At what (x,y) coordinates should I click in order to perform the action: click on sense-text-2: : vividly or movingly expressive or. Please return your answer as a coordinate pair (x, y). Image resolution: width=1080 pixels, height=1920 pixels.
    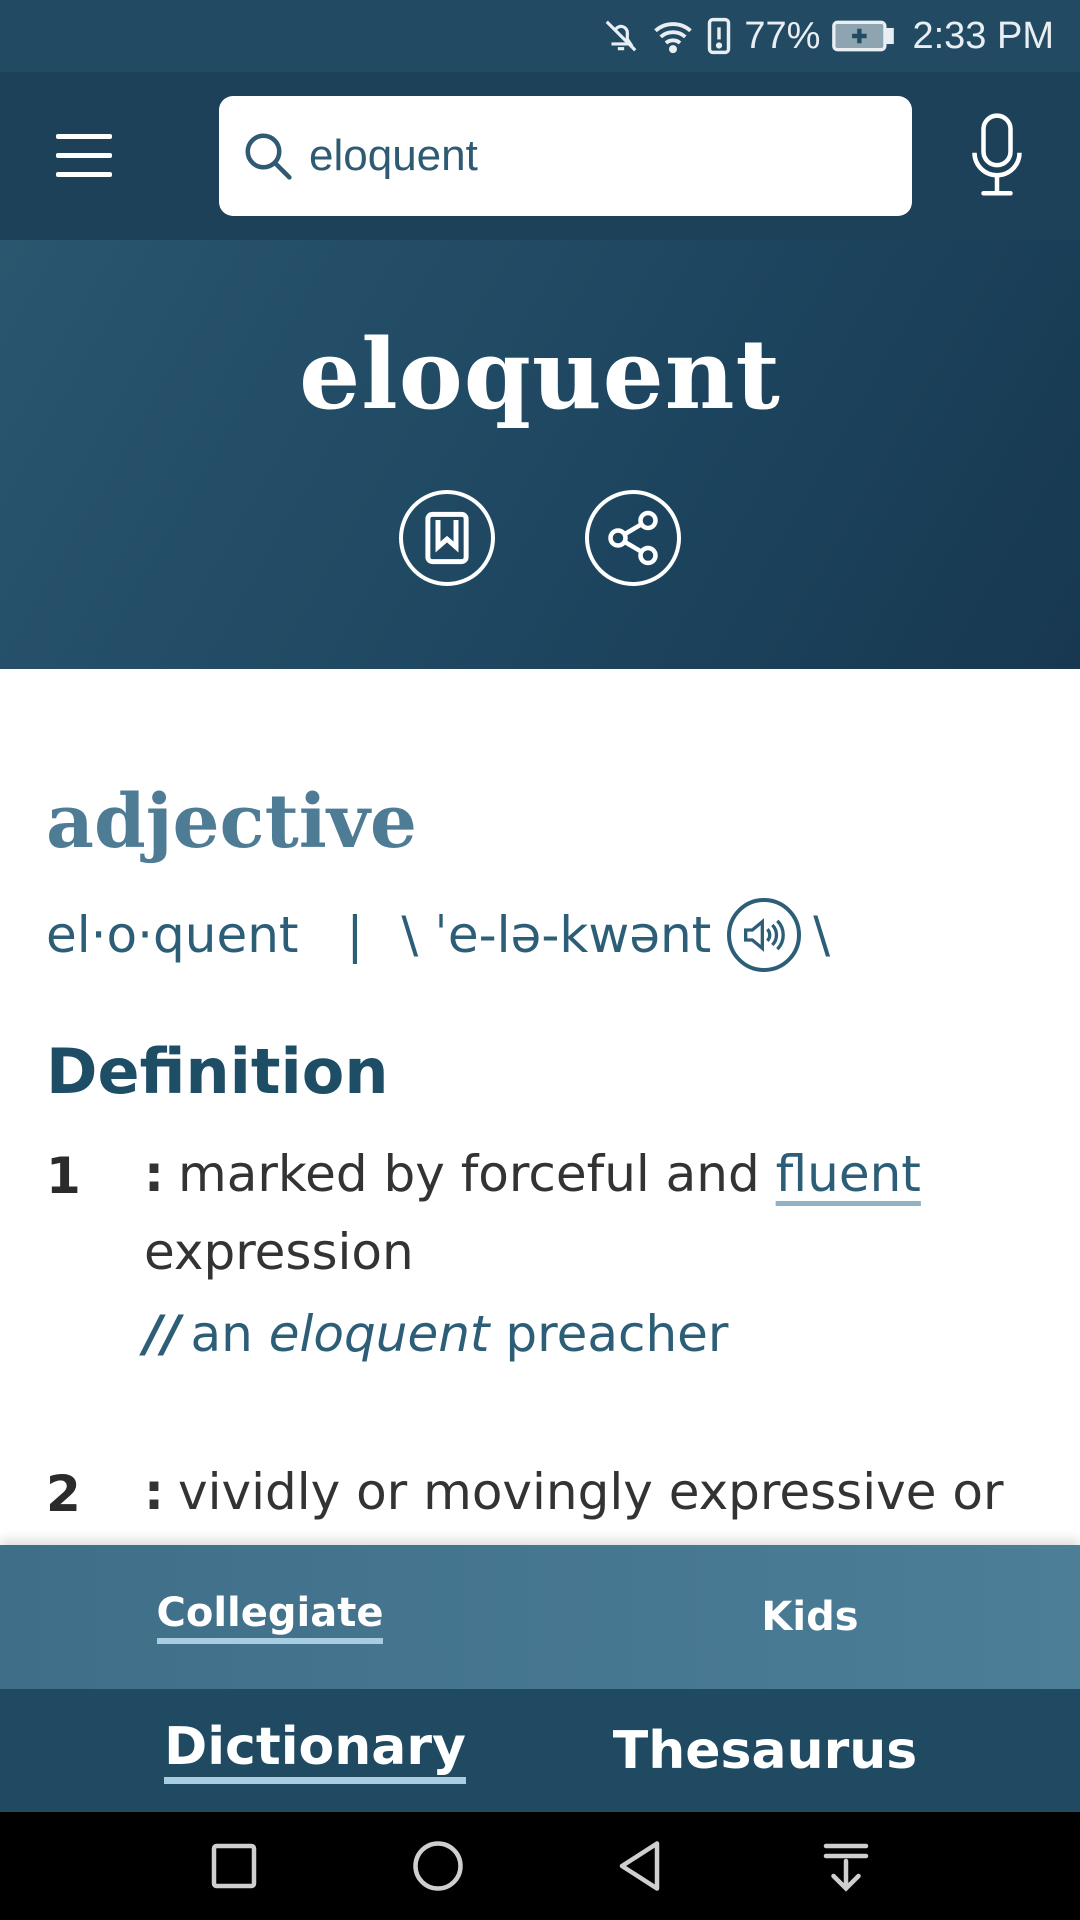
    Looking at the image, I should click on (594, 1492).